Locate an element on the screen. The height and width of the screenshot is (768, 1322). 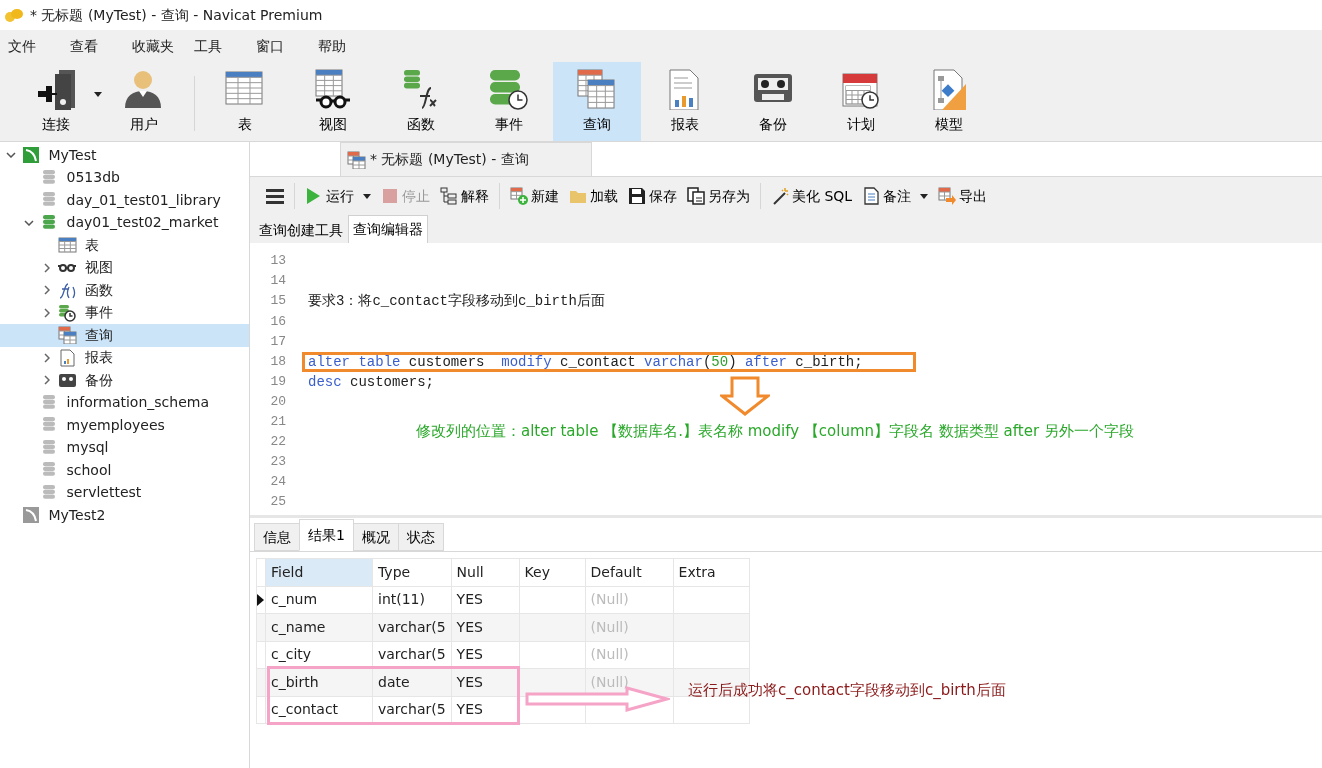
column-header: Extra is located at coordinates (711, 572).